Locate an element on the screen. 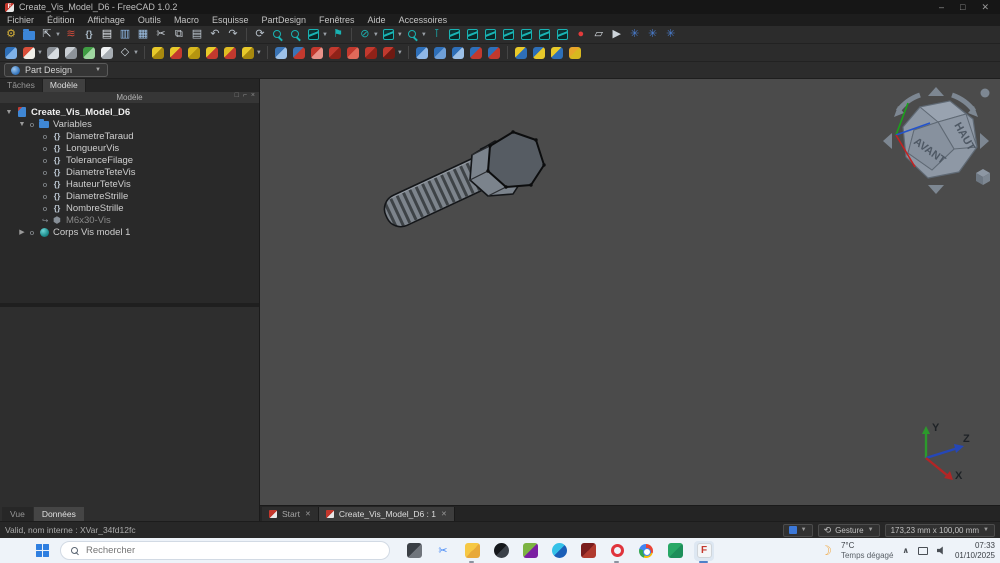 The image size is (1000, 563). tree-item-longueurvis: o {} LongueurVis is located at coordinates (129, 148).